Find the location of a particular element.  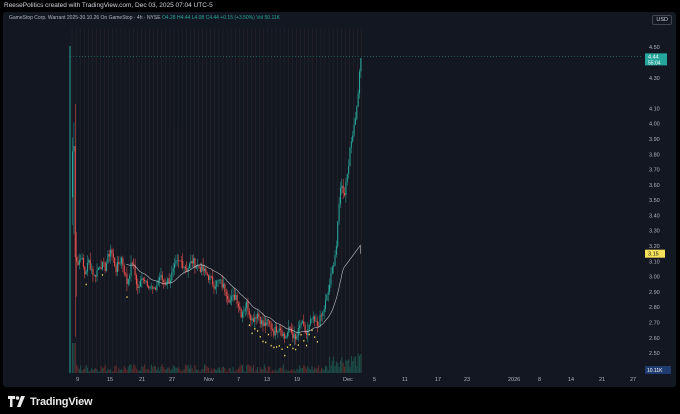

tradingview-logo: TradingView is located at coordinates (50, 402).